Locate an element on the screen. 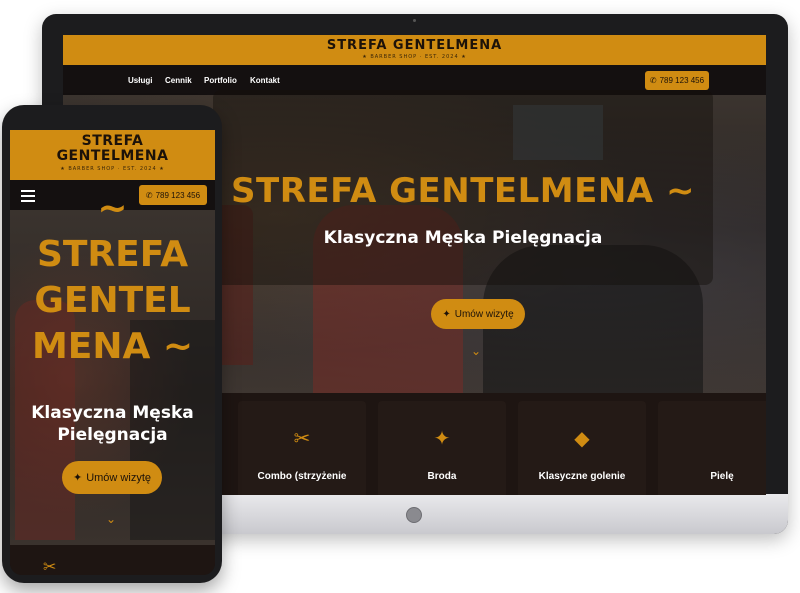  service-card: ✦ Broda is located at coordinates (442, 448).